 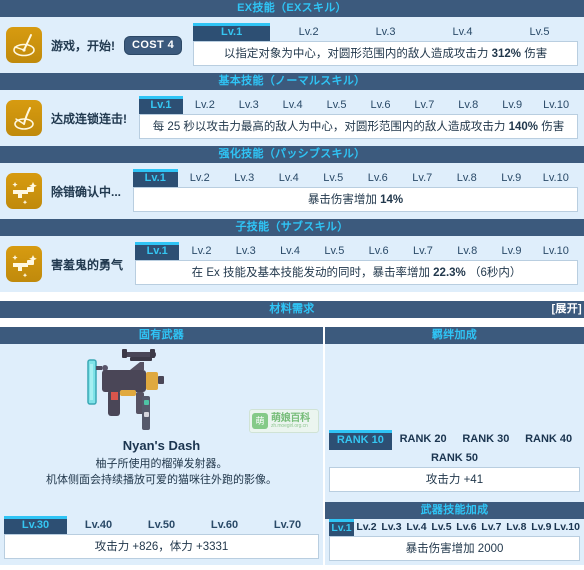 I want to click on bond-rank-tab: RANK 50, so click(x=454, y=458).